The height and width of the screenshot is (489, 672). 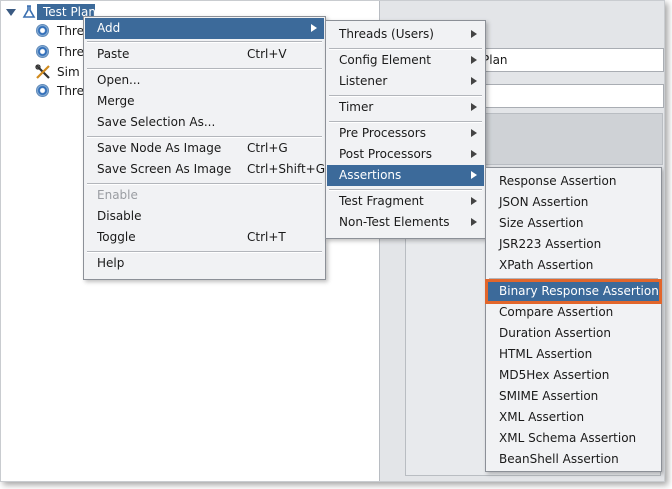 I want to click on menu-item-label: BeanShell Assertion, so click(x=559, y=459).